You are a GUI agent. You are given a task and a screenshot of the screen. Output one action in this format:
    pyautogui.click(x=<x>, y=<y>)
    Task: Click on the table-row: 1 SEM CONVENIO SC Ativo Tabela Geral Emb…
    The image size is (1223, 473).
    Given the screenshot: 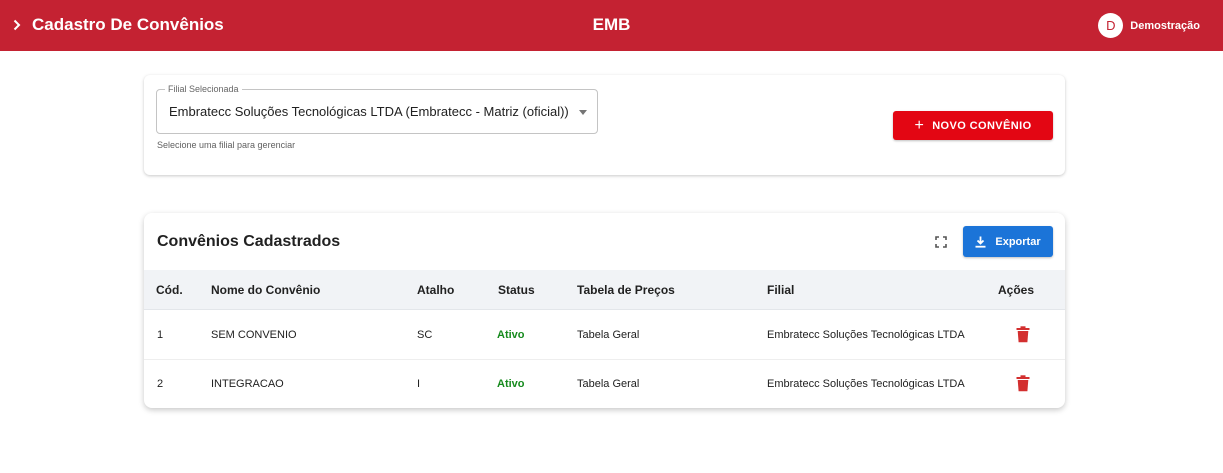 What is the action you would take?
    pyautogui.click(x=604, y=335)
    